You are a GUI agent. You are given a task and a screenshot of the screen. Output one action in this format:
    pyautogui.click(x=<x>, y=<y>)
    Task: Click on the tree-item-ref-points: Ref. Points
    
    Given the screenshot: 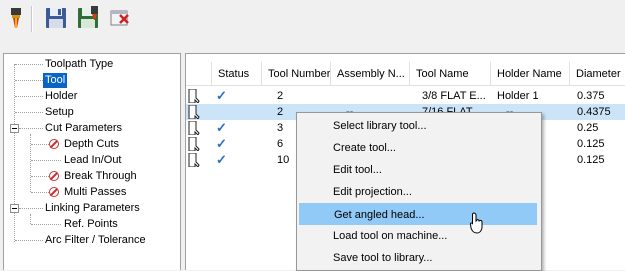 What is the action you would take?
    pyautogui.click(x=91, y=224)
    